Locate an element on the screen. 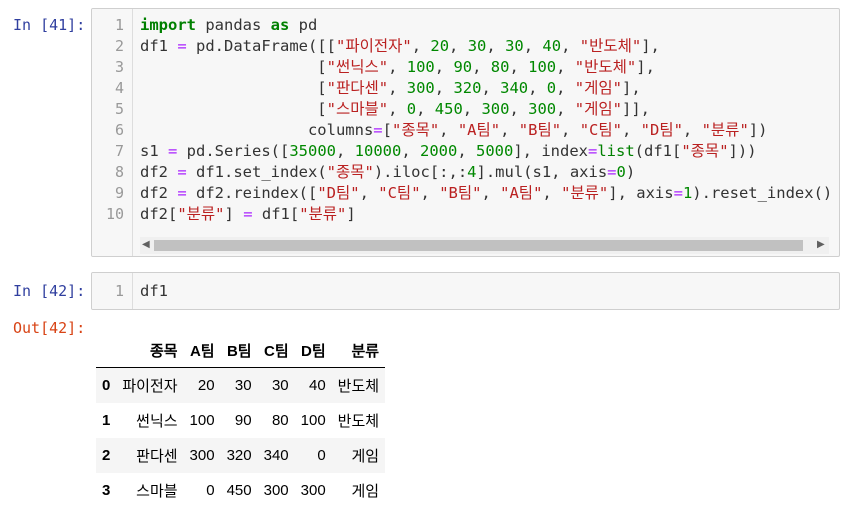  table-cell: 썬닉스 is located at coordinates (157, 421).